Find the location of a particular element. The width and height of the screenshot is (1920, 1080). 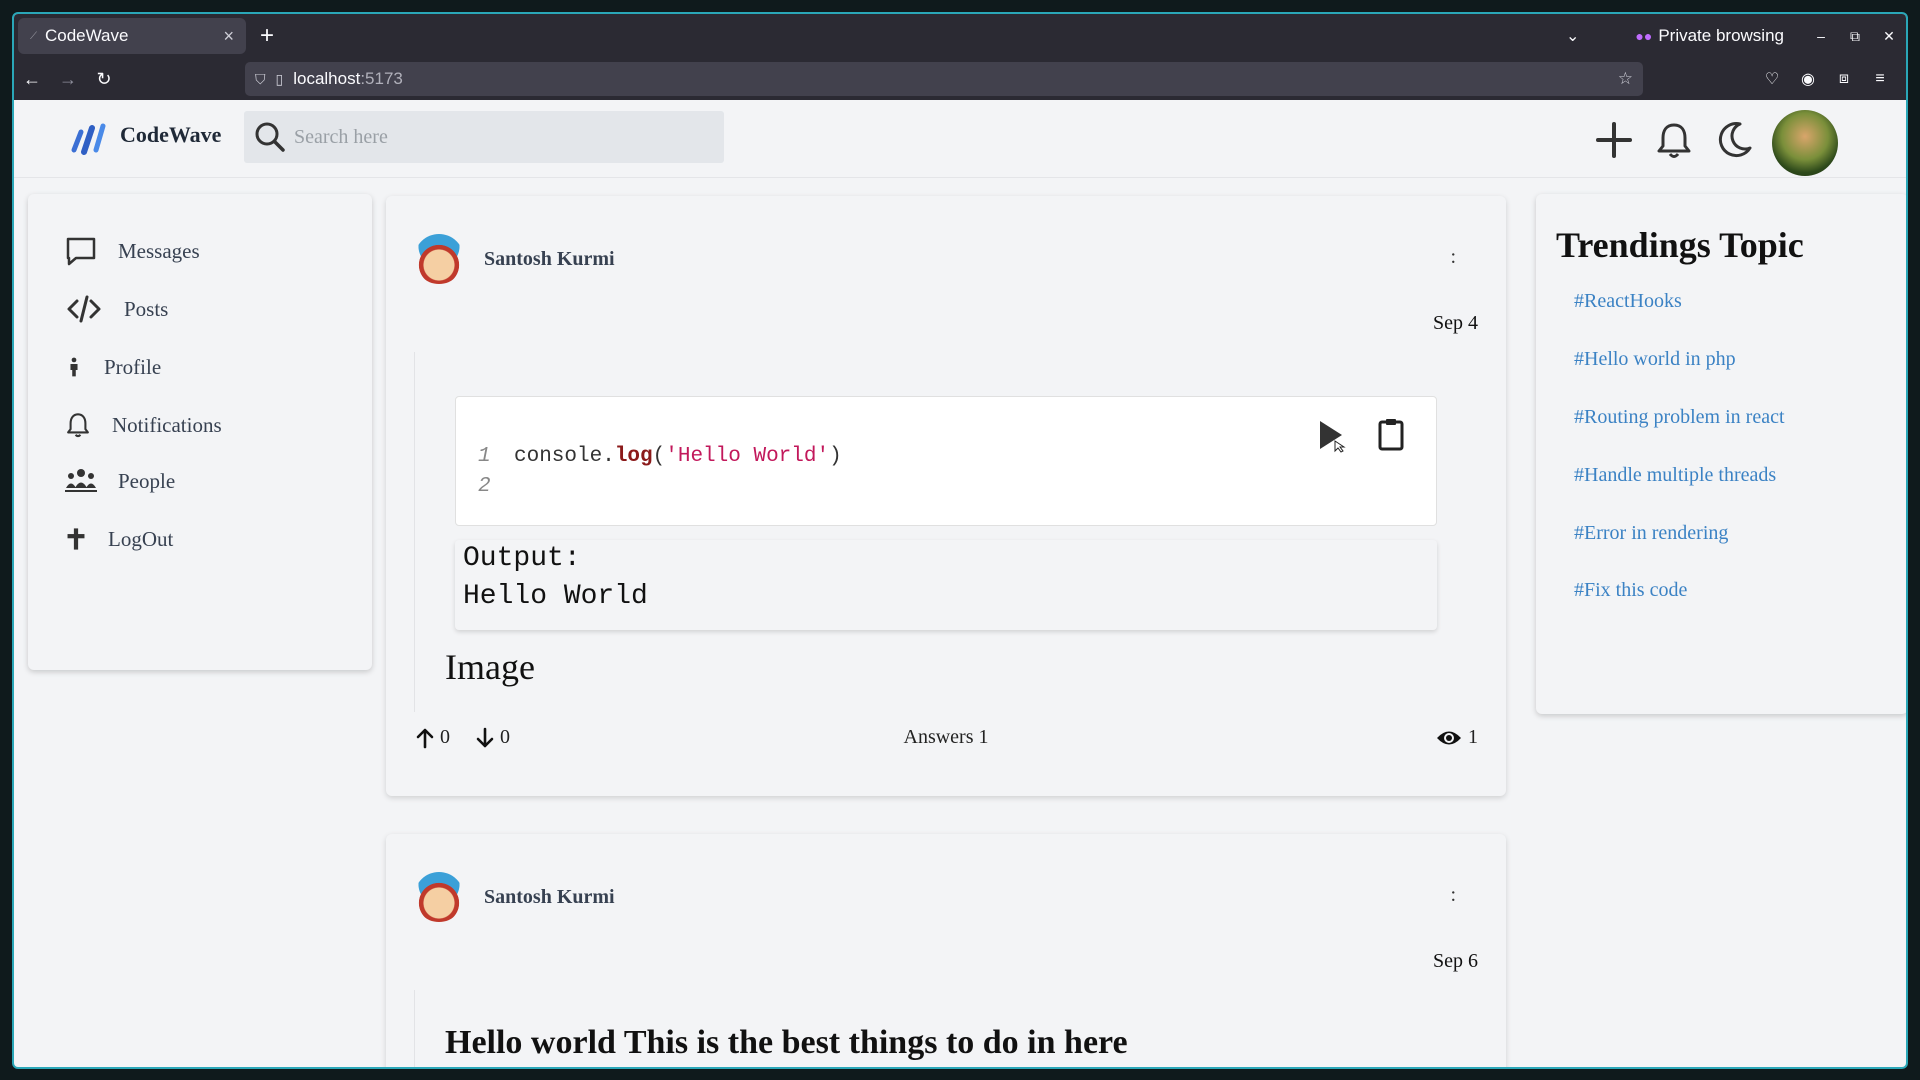

private-browsing-label: Private browsing is located at coordinates (1721, 35).